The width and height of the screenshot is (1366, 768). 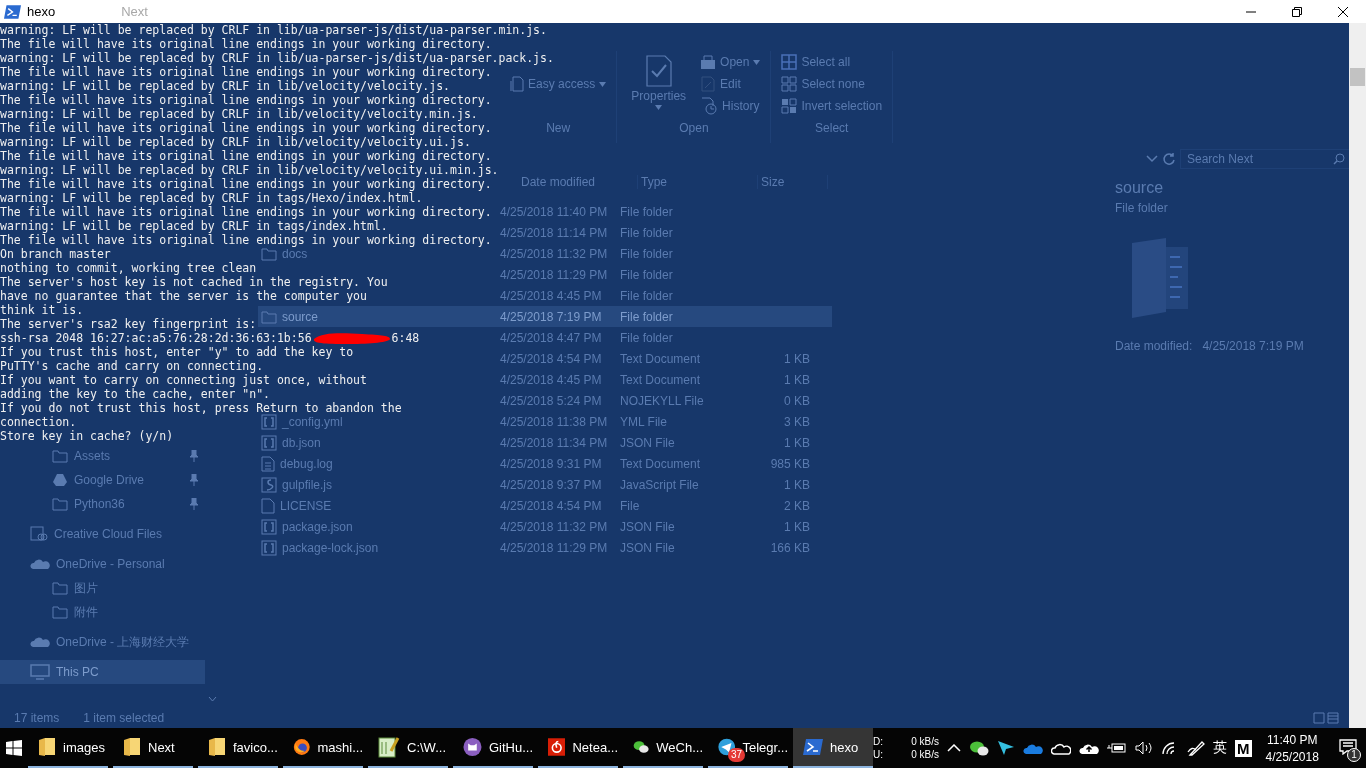 I want to click on size-cell-text: 1 KB, so click(x=796, y=442).